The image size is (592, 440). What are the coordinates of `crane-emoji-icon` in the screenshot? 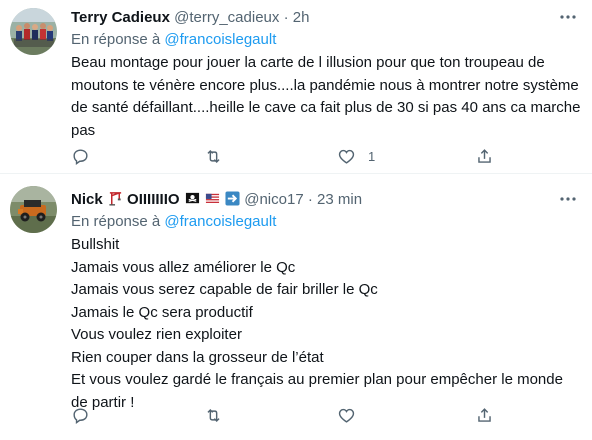 It's located at (115, 199).